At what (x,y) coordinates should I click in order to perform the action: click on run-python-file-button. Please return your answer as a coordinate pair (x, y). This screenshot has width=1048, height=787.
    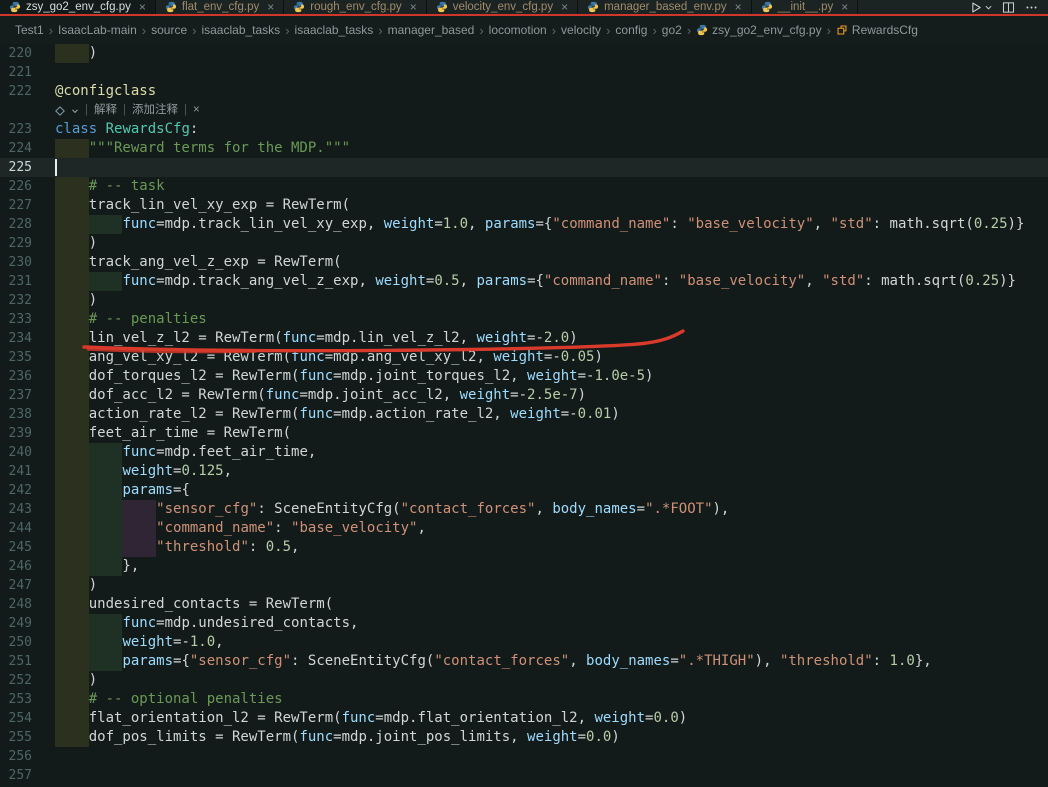
    Looking at the image, I should click on (981, 7).